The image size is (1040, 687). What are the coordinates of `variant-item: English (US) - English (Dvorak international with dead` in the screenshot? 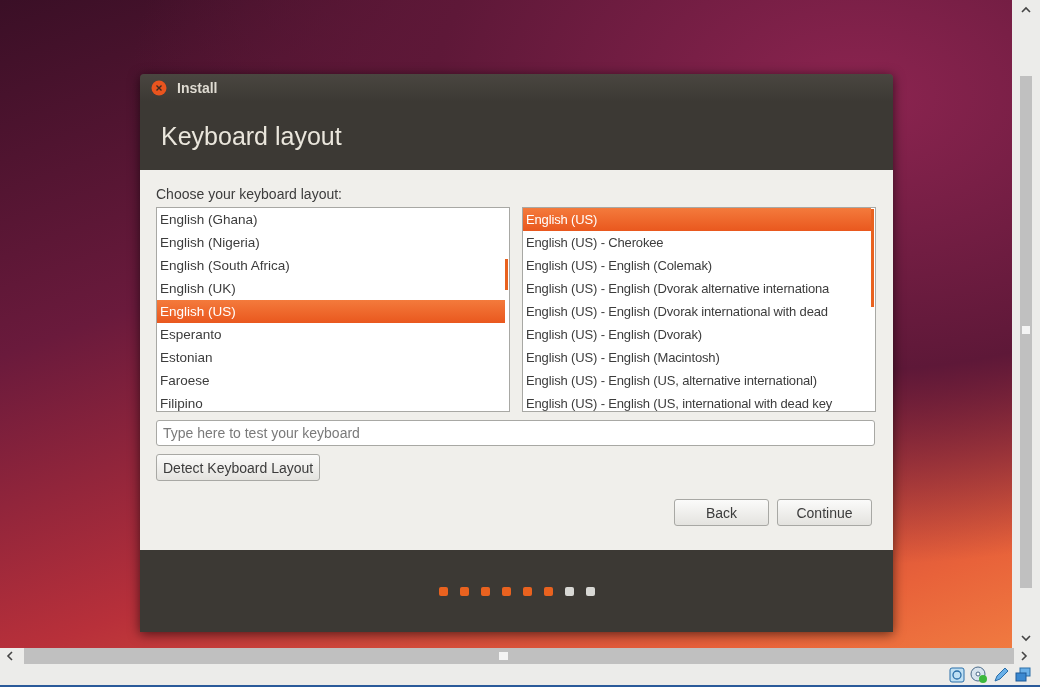 It's located at (697, 311).